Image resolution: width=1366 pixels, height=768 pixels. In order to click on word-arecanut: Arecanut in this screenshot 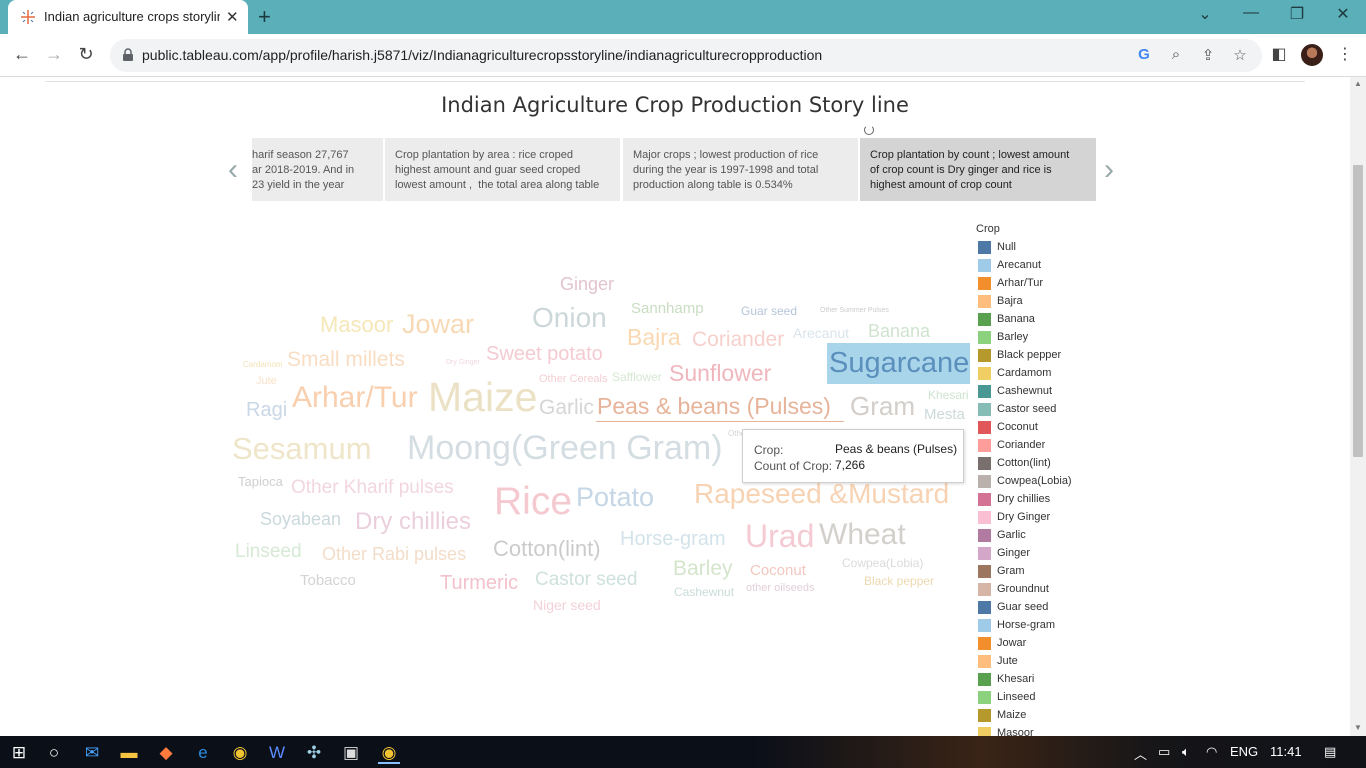, I will do `click(821, 333)`.